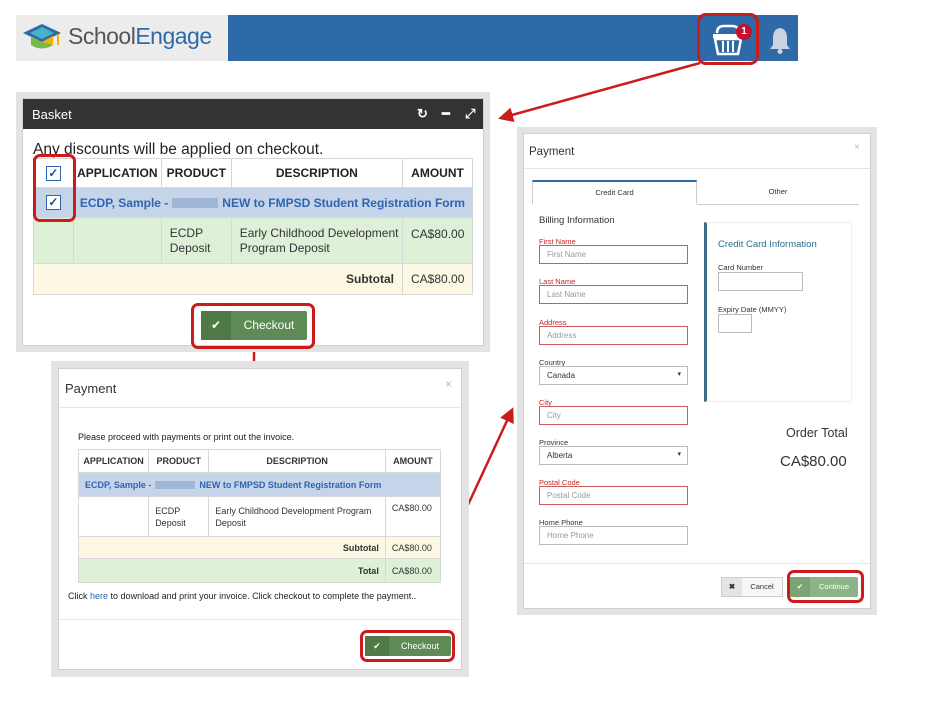 The image size is (940, 705). What do you see at coordinates (253, 114) in the screenshot?
I see `basket-header: Basket ↻ ━ ⤢` at bounding box center [253, 114].